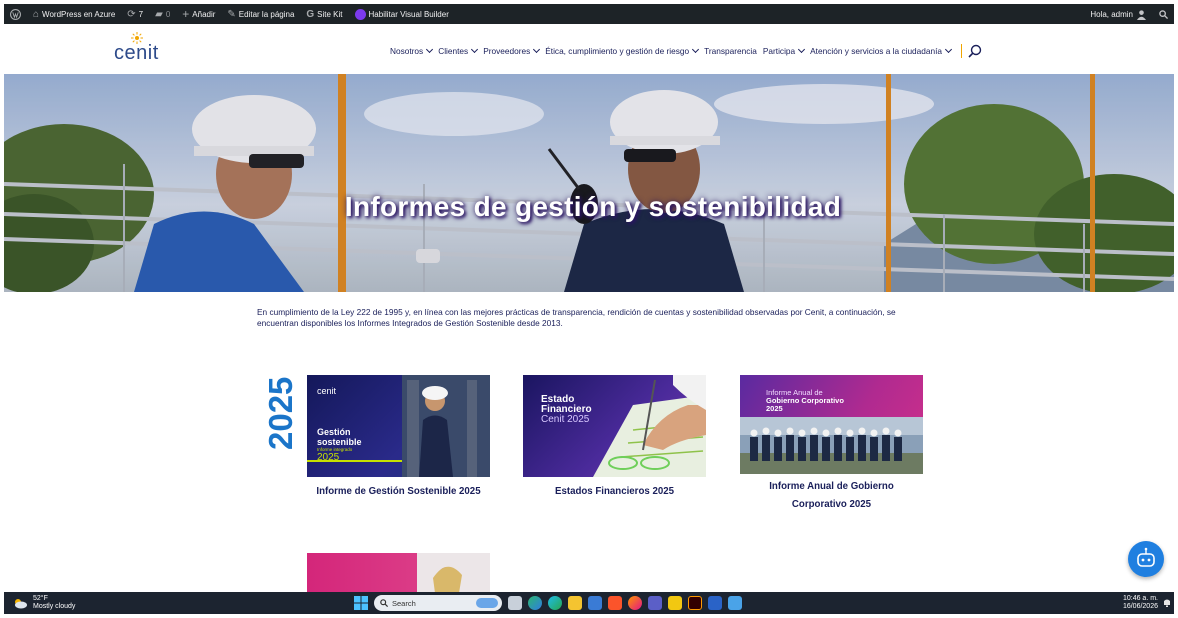 This screenshot has height=618, width=1178. What do you see at coordinates (1141, 14) in the screenshot?
I see `avatar-icon` at bounding box center [1141, 14].